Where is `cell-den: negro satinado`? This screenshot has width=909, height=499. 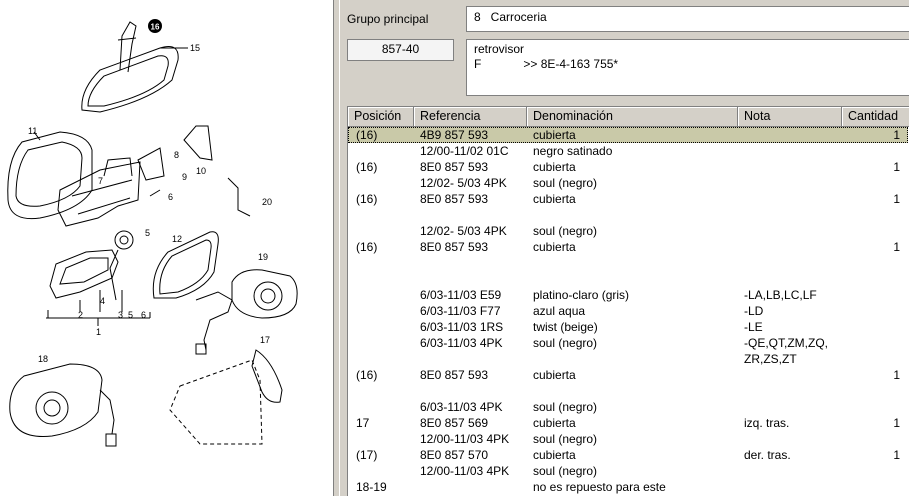 cell-den: negro satinado is located at coordinates (573, 151).